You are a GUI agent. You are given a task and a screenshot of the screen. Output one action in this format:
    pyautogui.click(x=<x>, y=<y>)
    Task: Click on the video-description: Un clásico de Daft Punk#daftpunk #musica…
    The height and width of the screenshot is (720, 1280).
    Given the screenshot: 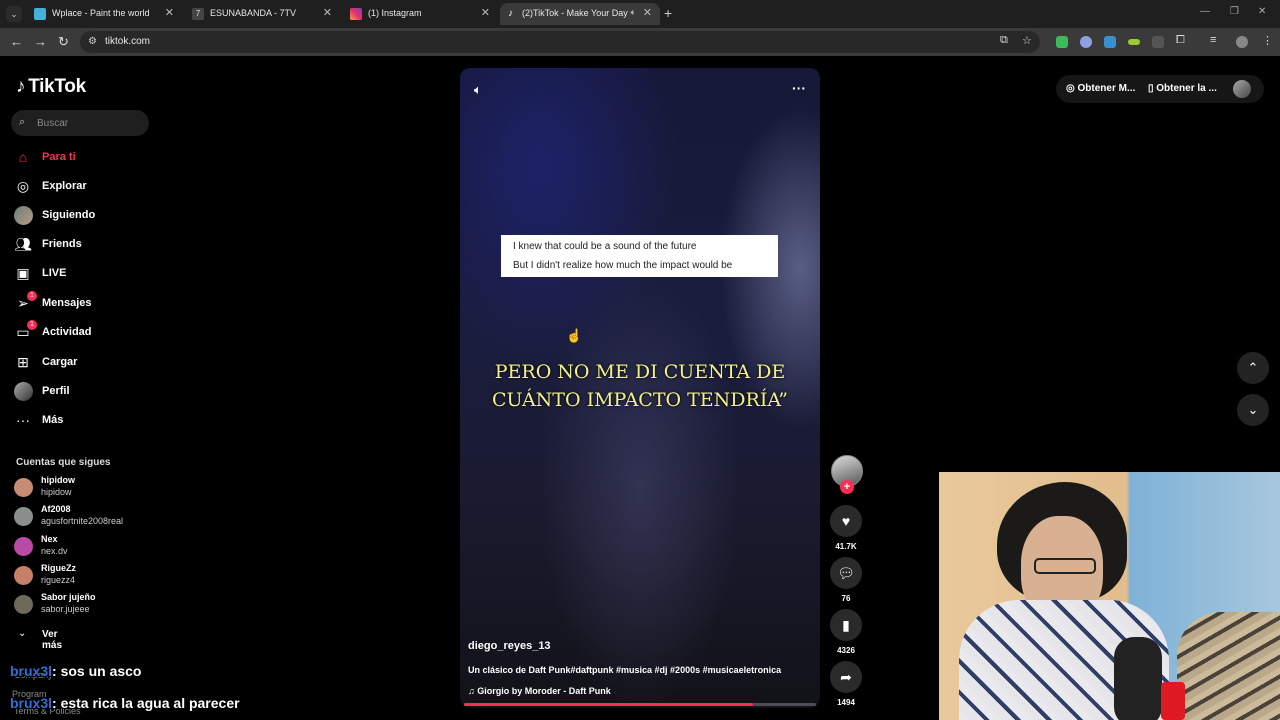 What is the action you would take?
    pyautogui.click(x=624, y=670)
    